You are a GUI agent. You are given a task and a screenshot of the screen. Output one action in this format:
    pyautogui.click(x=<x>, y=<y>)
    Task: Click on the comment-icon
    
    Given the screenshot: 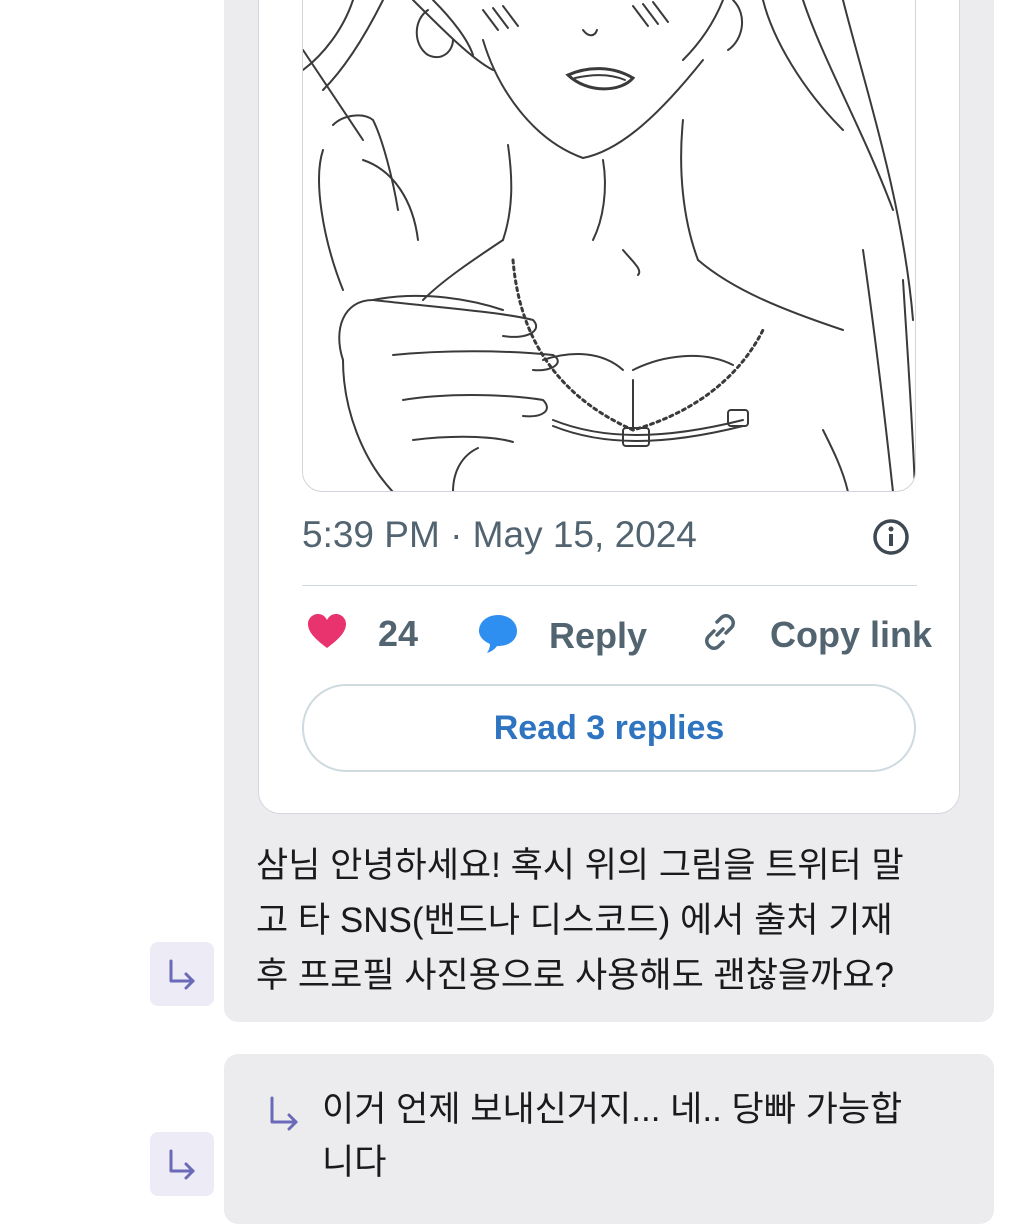 What is the action you would take?
    pyautogui.click(x=498, y=635)
    